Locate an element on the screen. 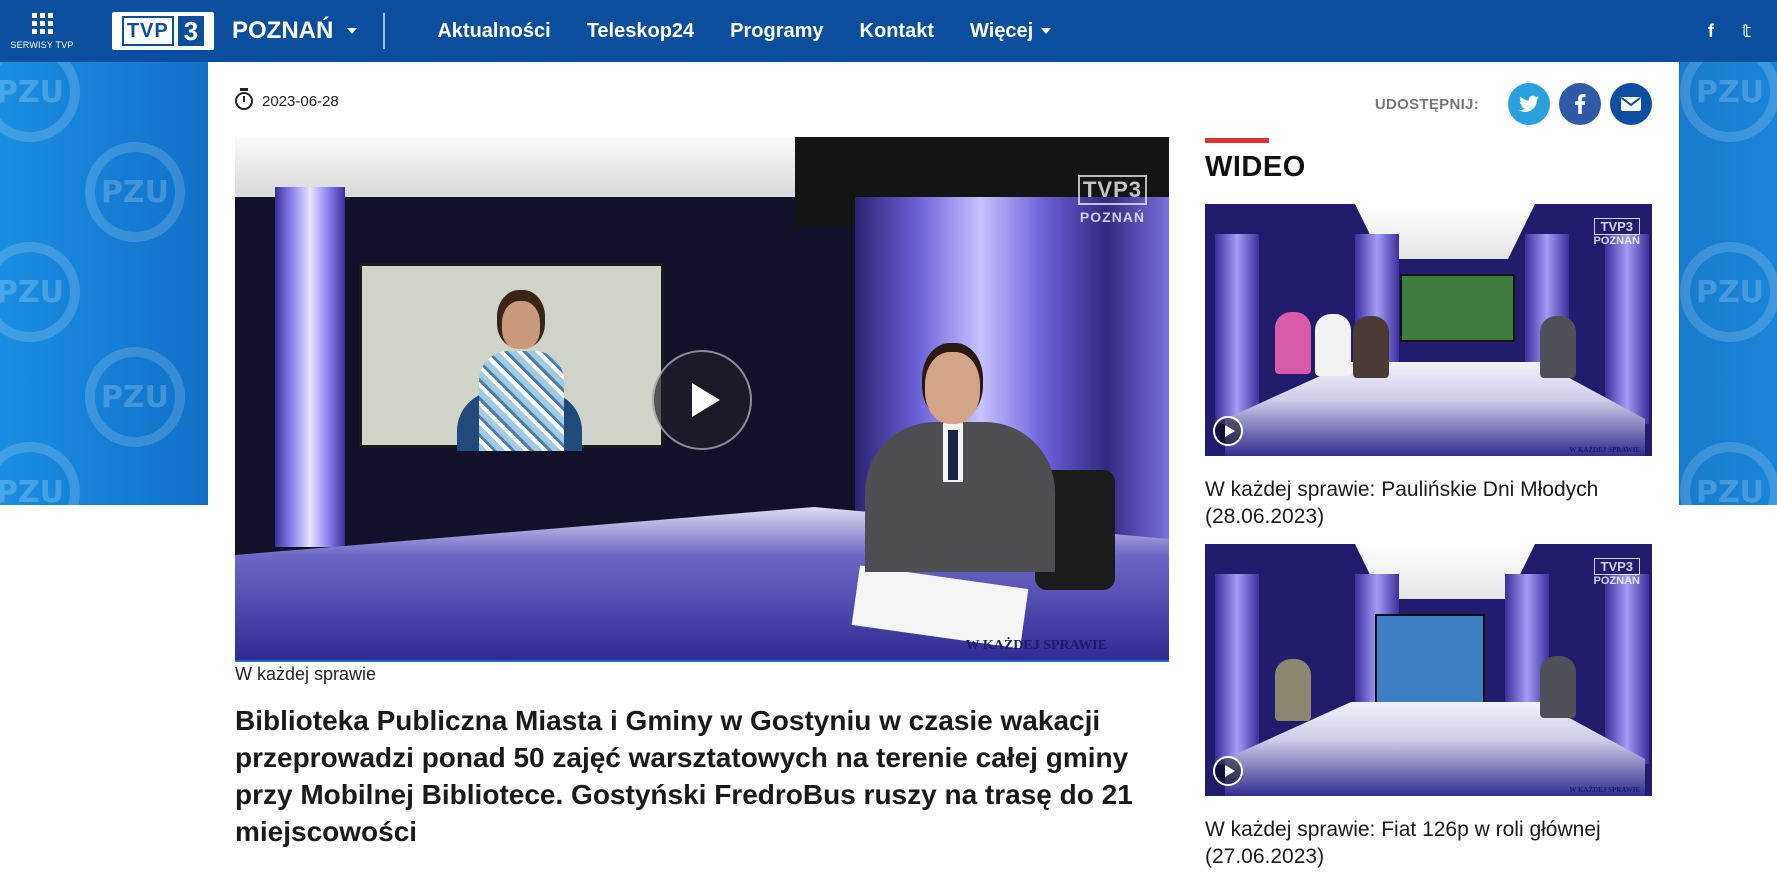 Image resolution: width=1777 pixels, height=877 pixels. nav-link-programy: Programy is located at coordinates (776, 31).